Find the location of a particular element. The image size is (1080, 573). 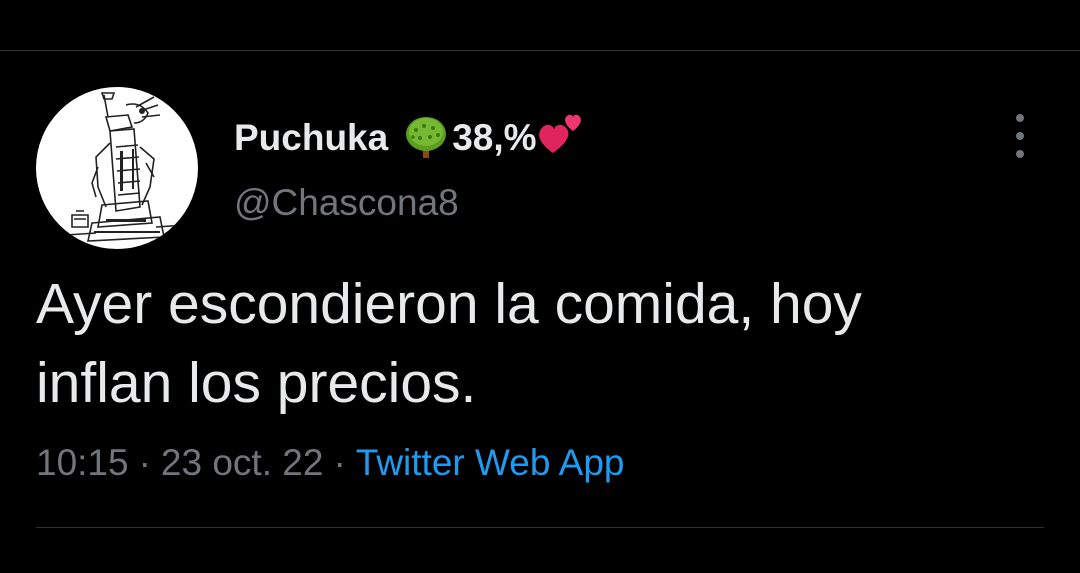

top-divider is located at coordinates (540, 50).